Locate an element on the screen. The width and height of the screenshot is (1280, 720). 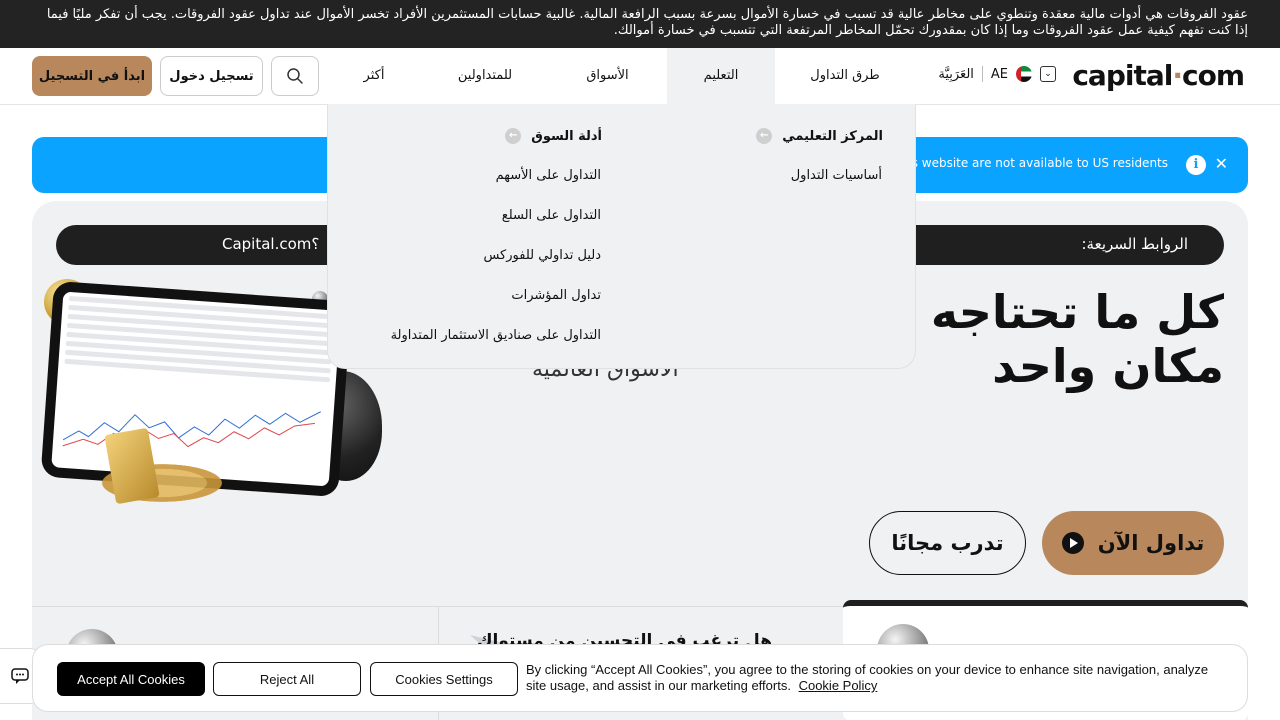
dropdown-link-trading-basics: أساسيات التداول is located at coordinates (836, 175).